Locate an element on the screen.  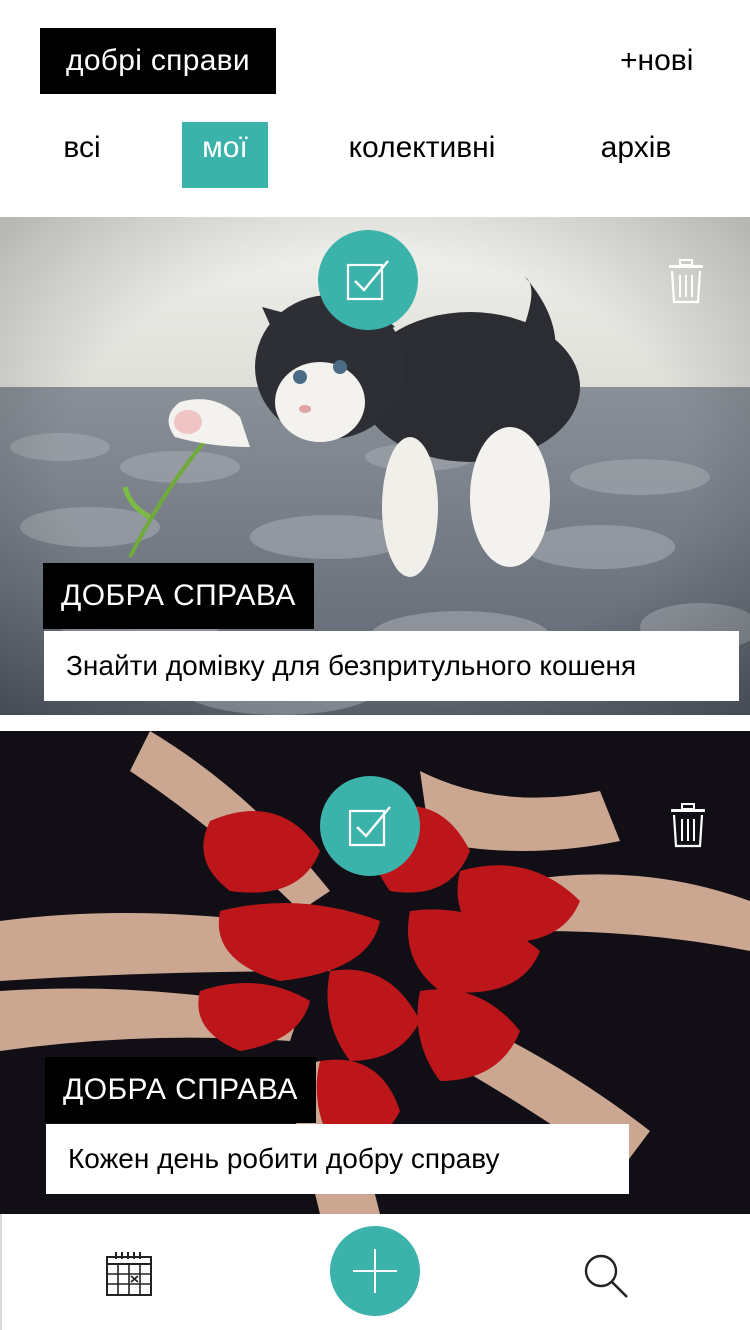
calendar-icon is located at coordinates (129, 1274).